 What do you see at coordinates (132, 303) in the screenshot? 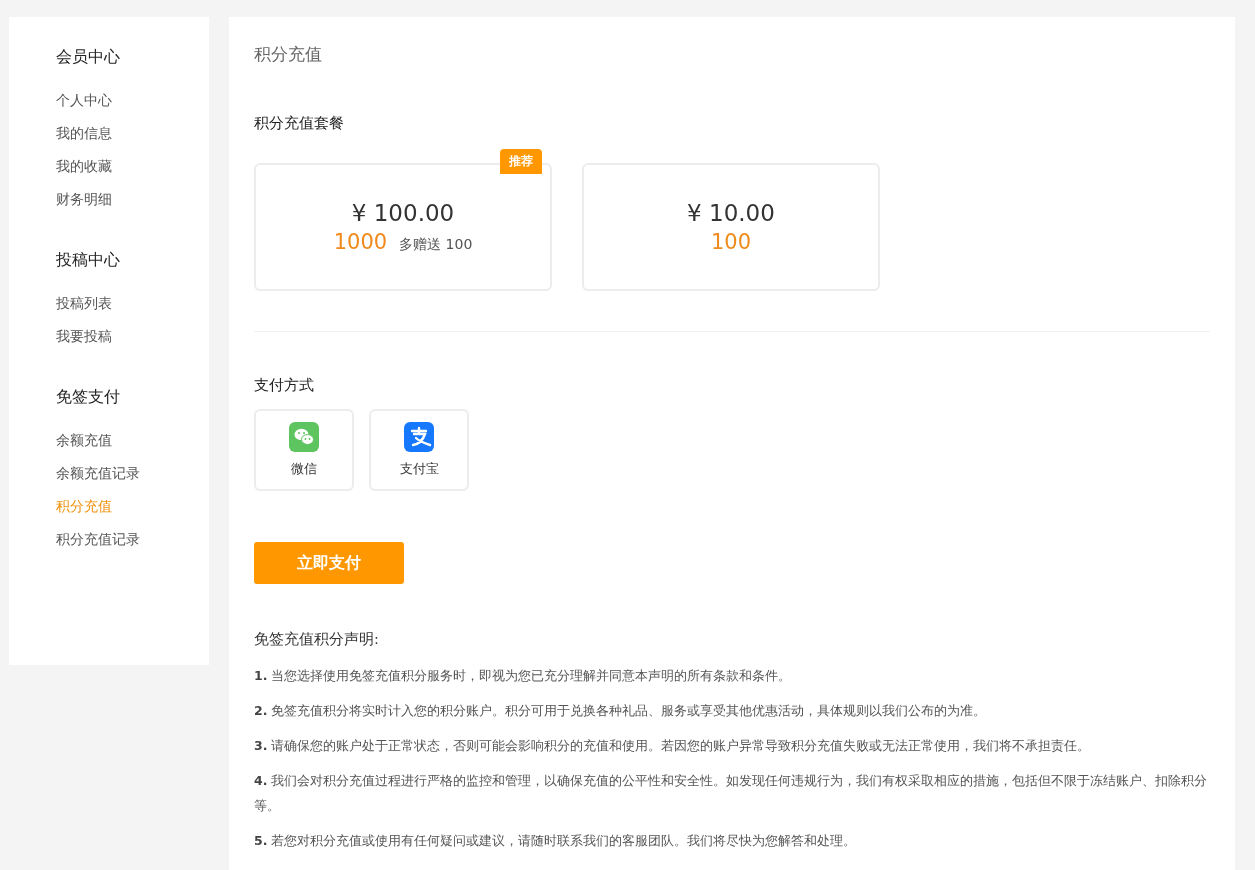
I see `sidebar-link: 投稿列表` at bounding box center [132, 303].